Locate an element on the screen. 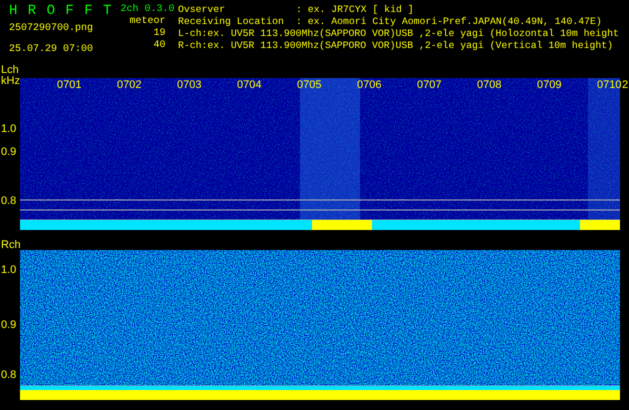 Image resolution: width=629 pixels, height=410 pixels. info-value: : ex. JR7CYX [ kid ] is located at coordinates (355, 10).